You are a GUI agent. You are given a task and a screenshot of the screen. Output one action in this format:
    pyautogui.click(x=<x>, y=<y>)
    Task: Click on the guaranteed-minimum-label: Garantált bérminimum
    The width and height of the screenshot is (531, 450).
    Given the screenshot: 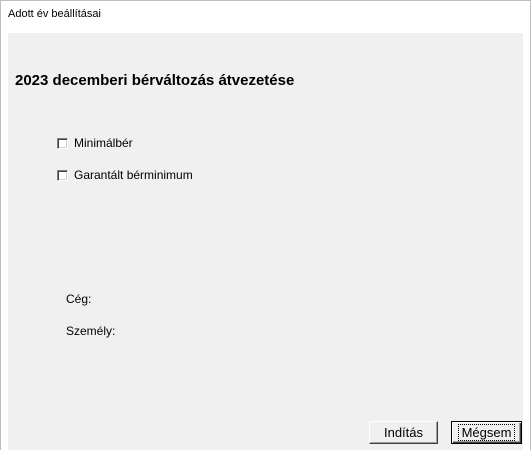 What is the action you would take?
    pyautogui.click(x=133, y=175)
    